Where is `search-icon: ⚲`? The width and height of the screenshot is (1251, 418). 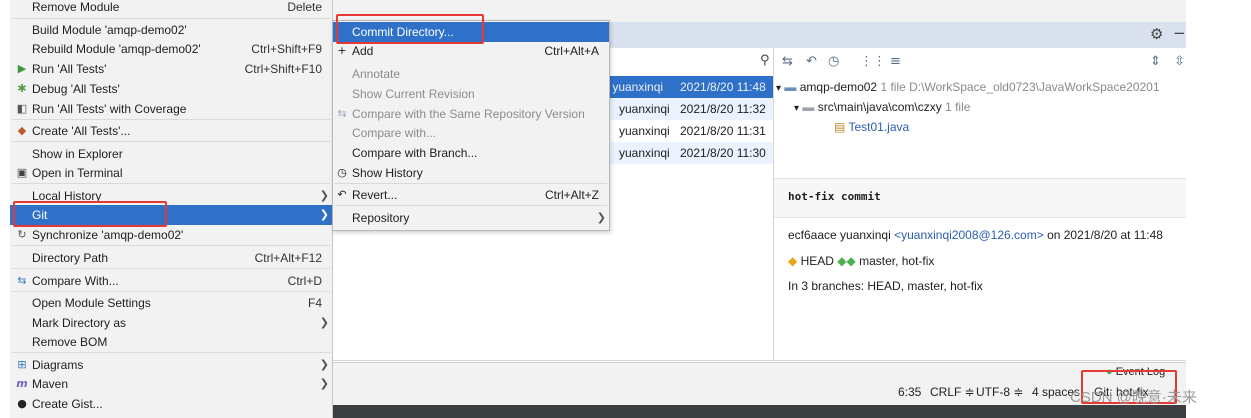
search-icon: ⚲ is located at coordinates (765, 60).